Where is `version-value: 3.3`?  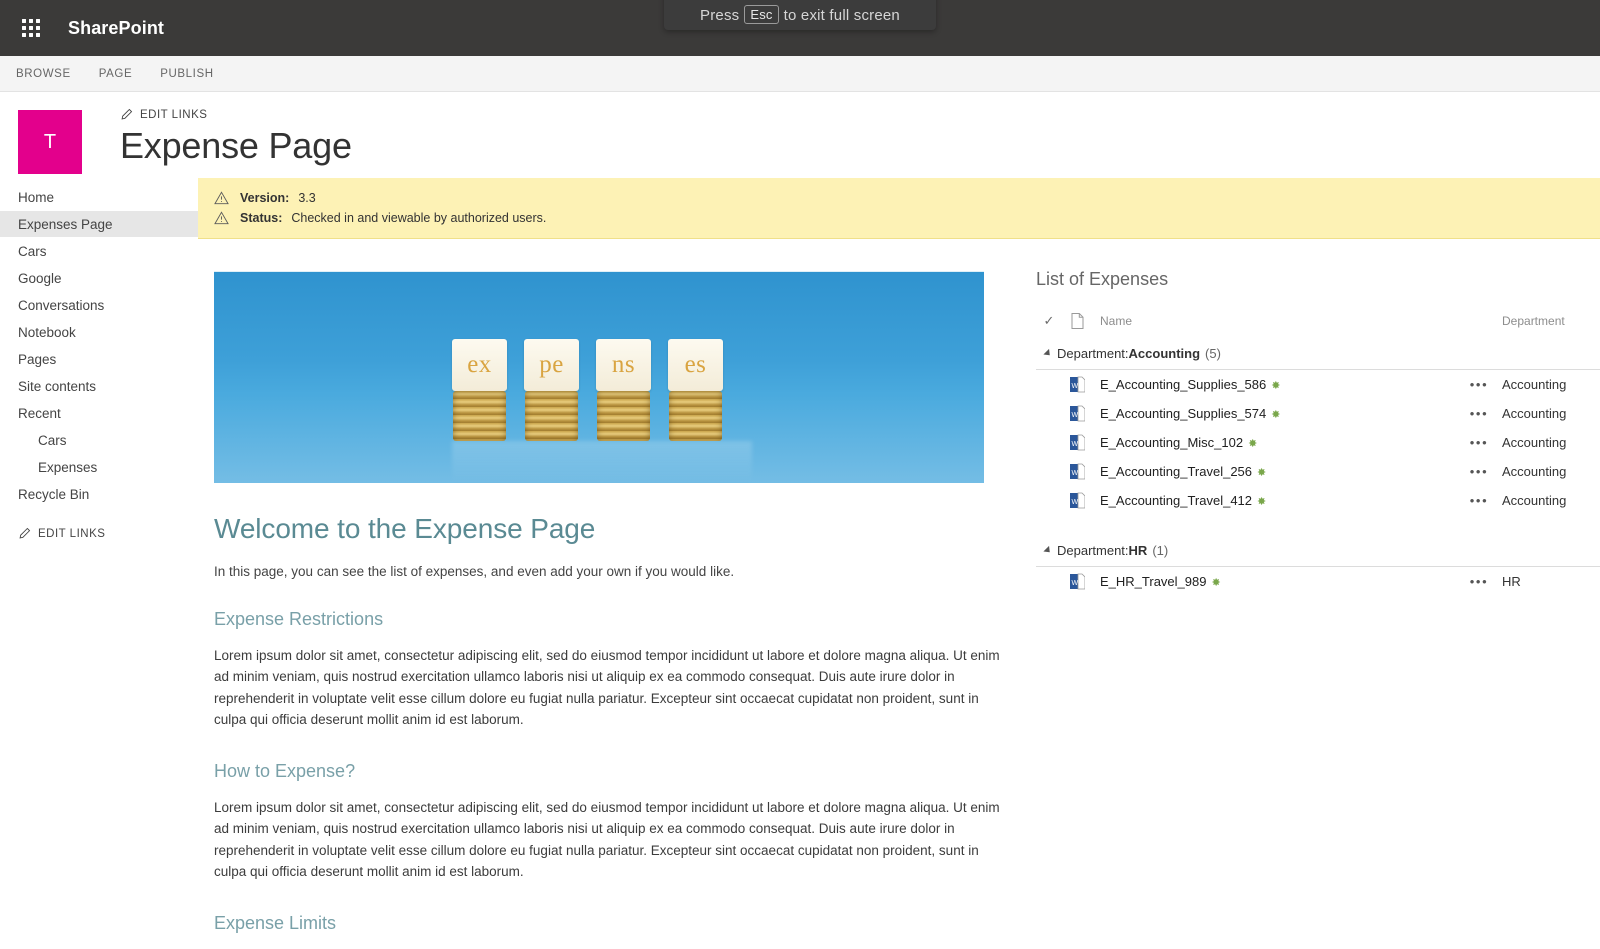
version-value: 3.3 is located at coordinates (307, 198).